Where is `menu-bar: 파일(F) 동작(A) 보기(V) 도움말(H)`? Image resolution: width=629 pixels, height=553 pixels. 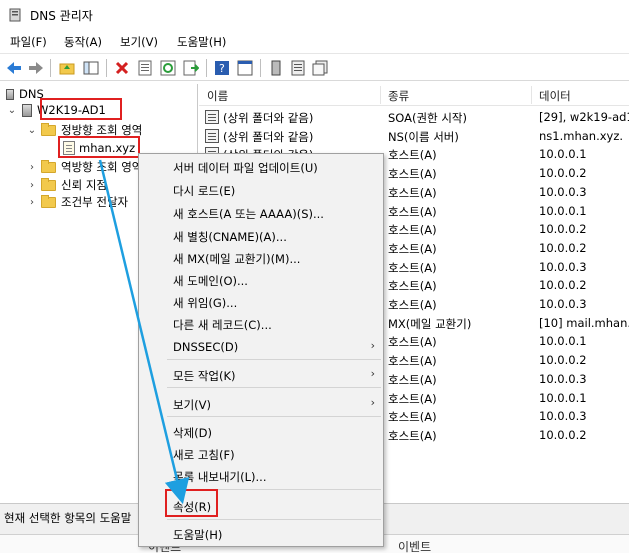 menu-bar: 파일(F) 동작(A) 보기(V) 도움말(H) is located at coordinates (314, 41).